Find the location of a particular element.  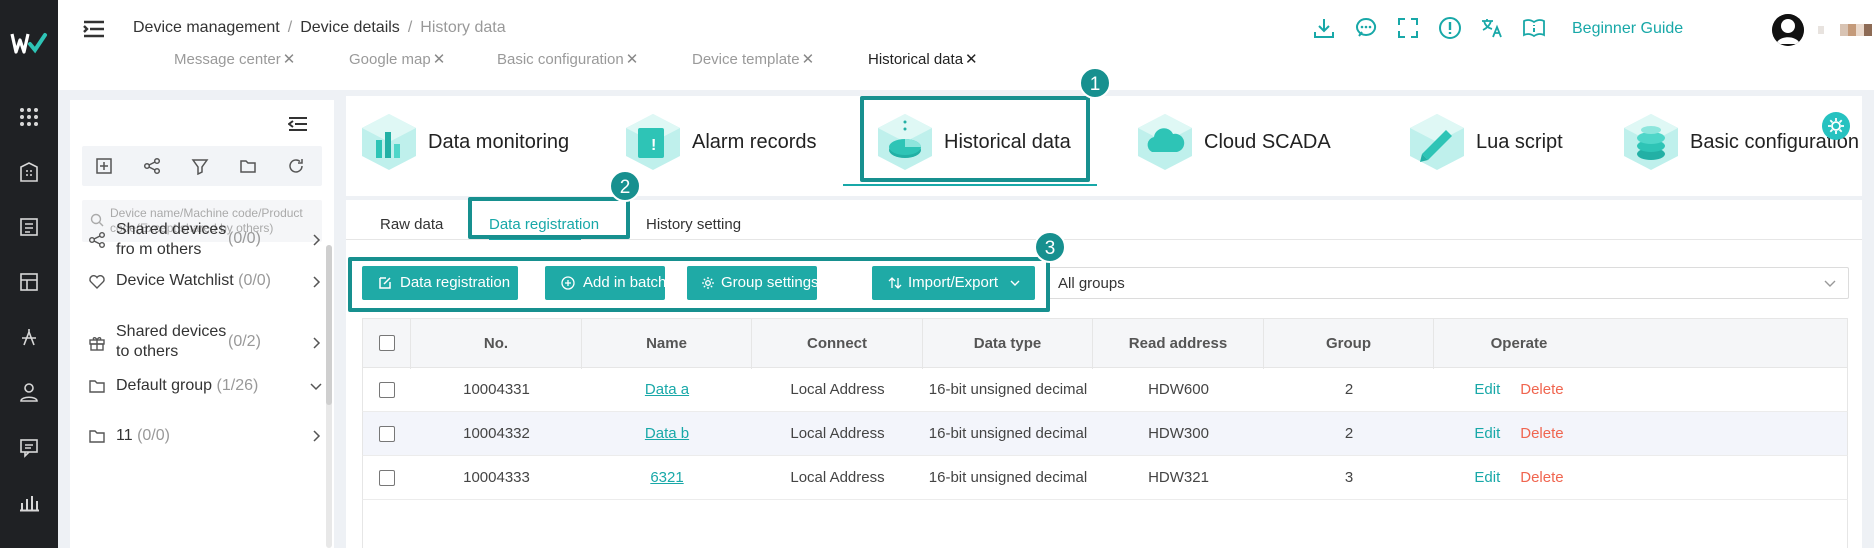

subtab-history-setting: History setting is located at coordinates (693, 224).